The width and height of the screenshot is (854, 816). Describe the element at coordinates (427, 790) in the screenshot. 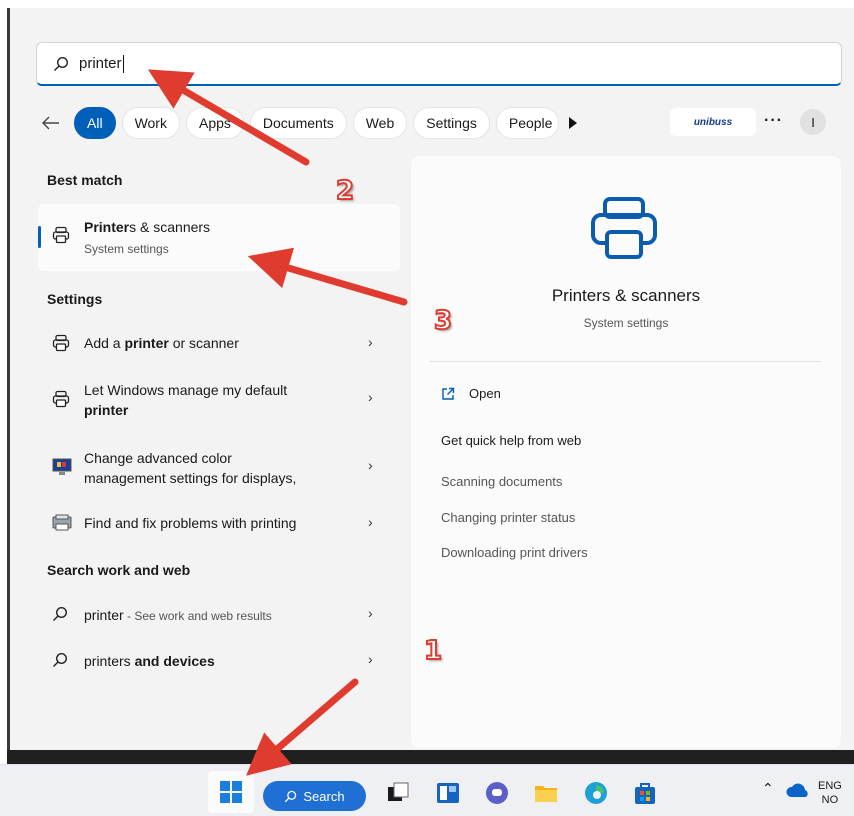

I see `taskbar: Search ⌃ ENG NO` at that location.